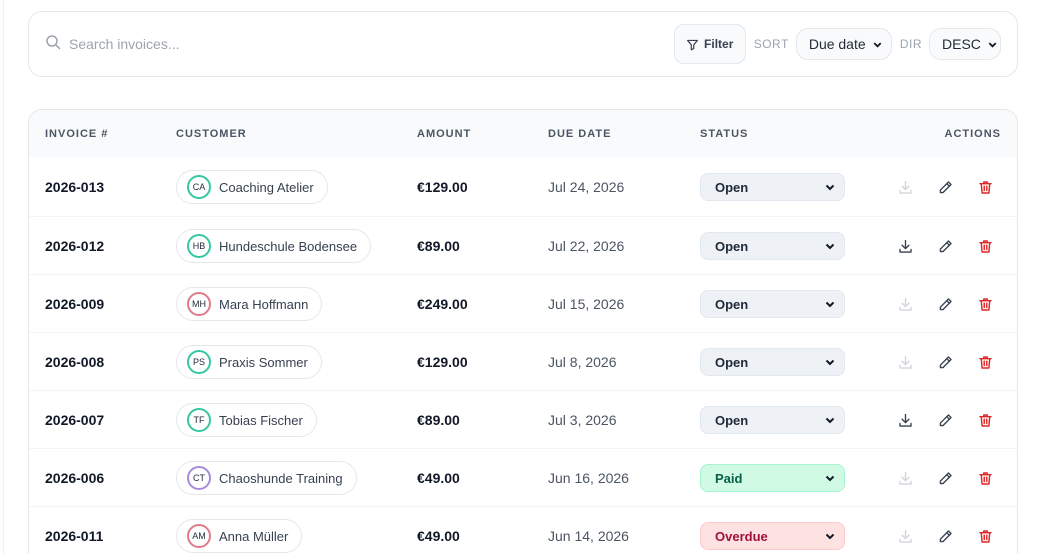  What do you see at coordinates (219, 44) in the screenshot?
I see `search-input` at bounding box center [219, 44].